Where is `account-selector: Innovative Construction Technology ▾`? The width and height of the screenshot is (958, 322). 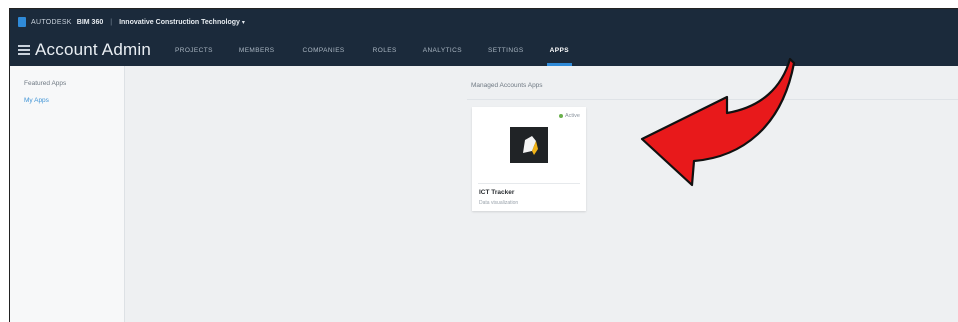 account-selector: Innovative Construction Technology ▾ is located at coordinates (182, 22).